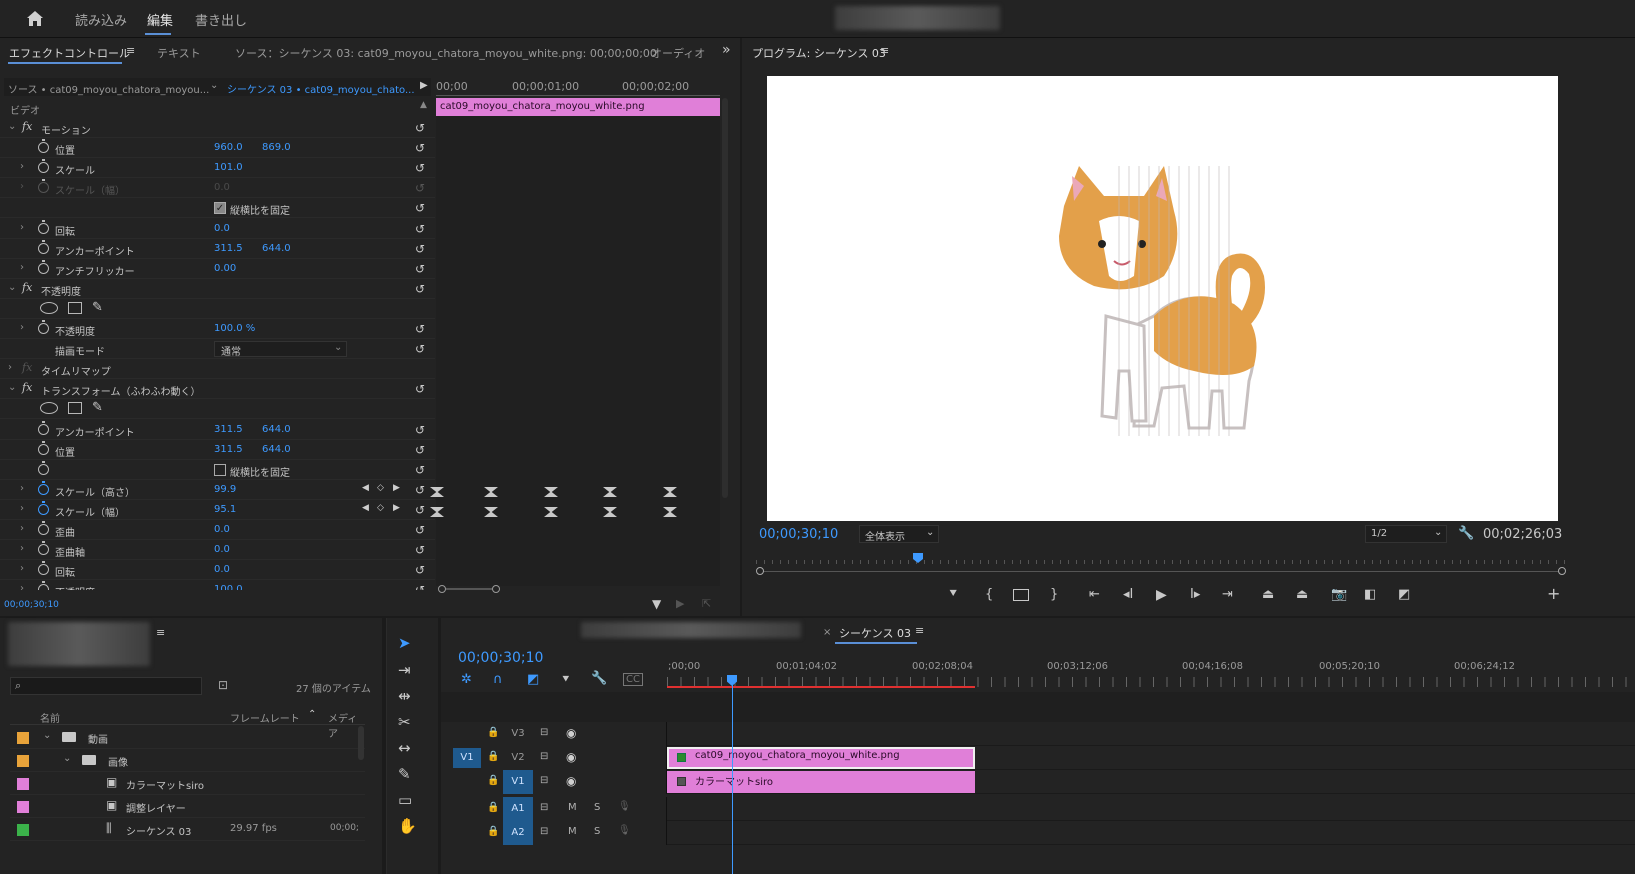  What do you see at coordinates (518, 758) in the screenshot?
I see `track-target: V2` at bounding box center [518, 758].